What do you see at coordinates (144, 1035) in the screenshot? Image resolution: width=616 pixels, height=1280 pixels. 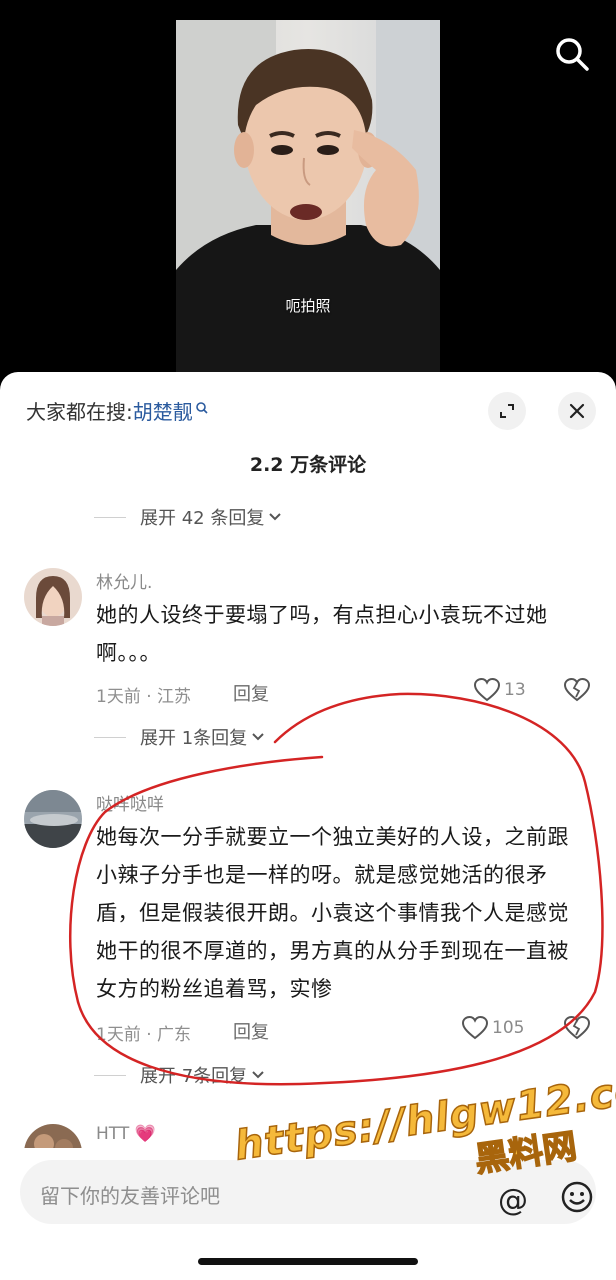 I see `comment-time-location: 1天前 · 广东` at bounding box center [144, 1035].